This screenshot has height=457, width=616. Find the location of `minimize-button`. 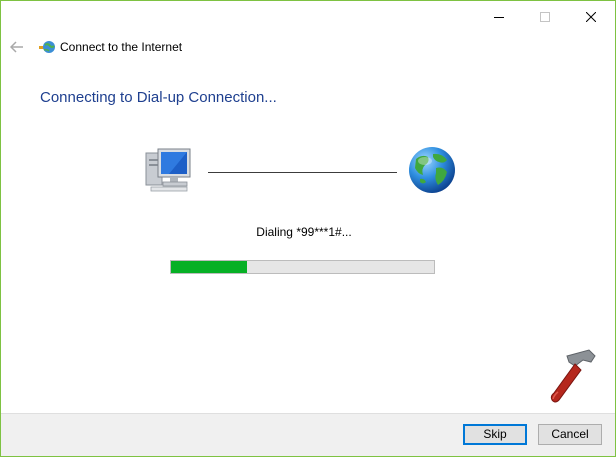

minimize-button is located at coordinates (499, 16).